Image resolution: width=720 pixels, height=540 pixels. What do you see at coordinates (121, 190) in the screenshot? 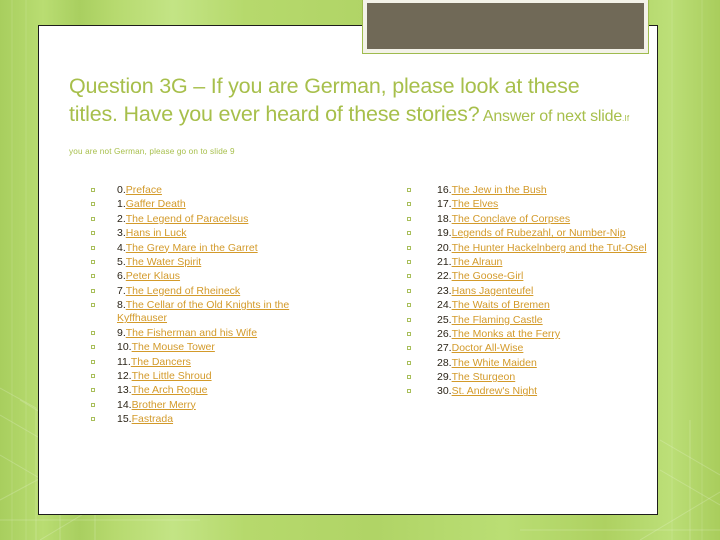
I see `list-item-number: 0.` at bounding box center [121, 190].